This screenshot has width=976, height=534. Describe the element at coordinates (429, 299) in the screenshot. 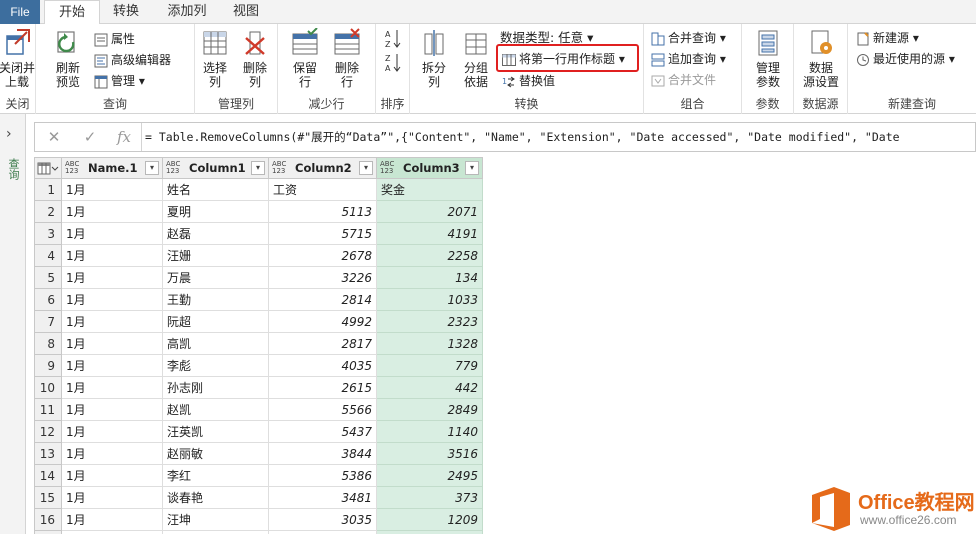

I see `table-cell: 1033` at that location.